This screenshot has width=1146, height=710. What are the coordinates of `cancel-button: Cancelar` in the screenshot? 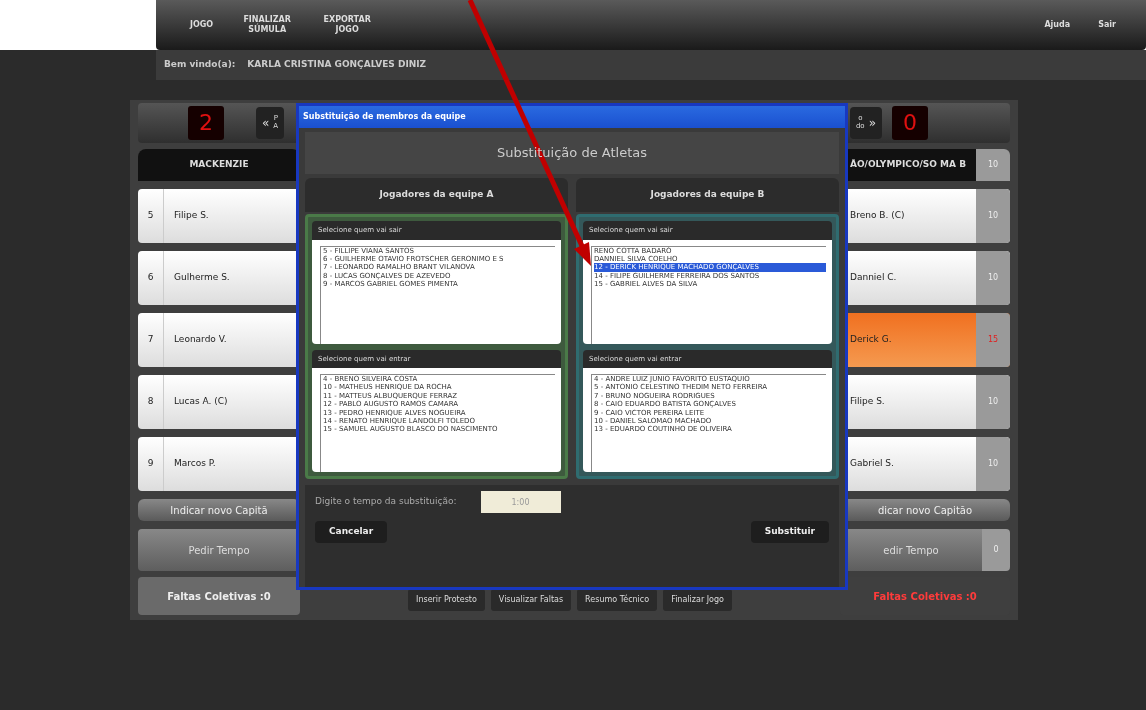 It's located at (351, 532).